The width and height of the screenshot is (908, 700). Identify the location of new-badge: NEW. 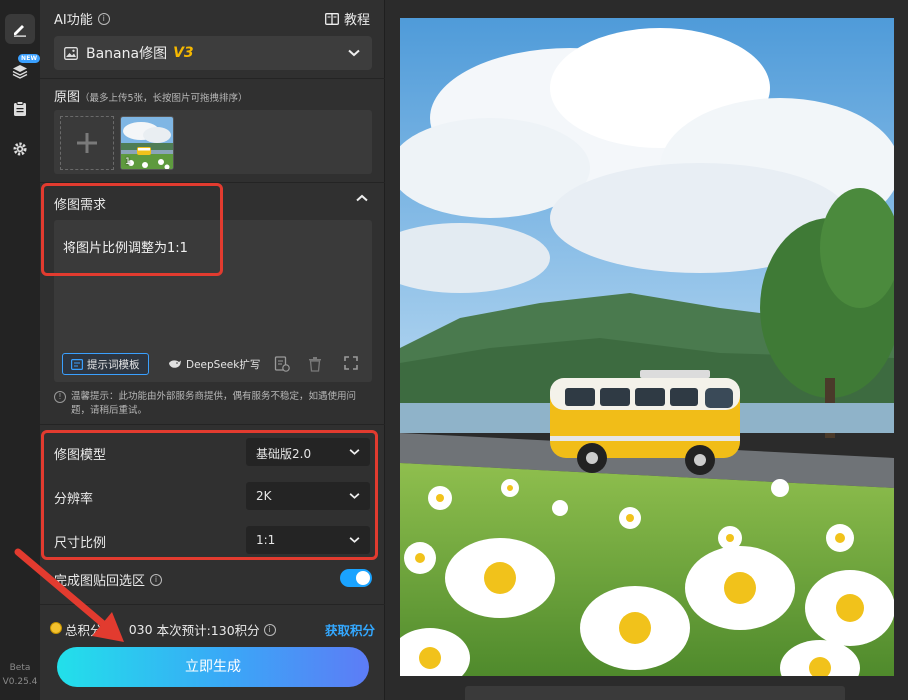
(29, 58).